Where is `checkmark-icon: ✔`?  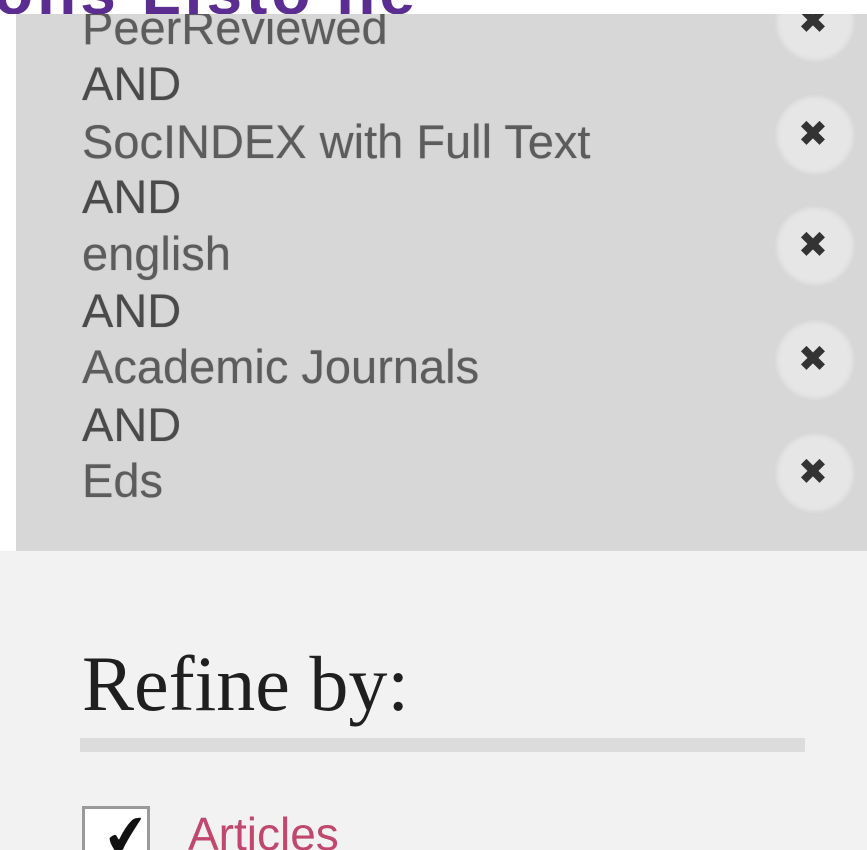 checkmark-icon: ✔ is located at coordinates (126, 825).